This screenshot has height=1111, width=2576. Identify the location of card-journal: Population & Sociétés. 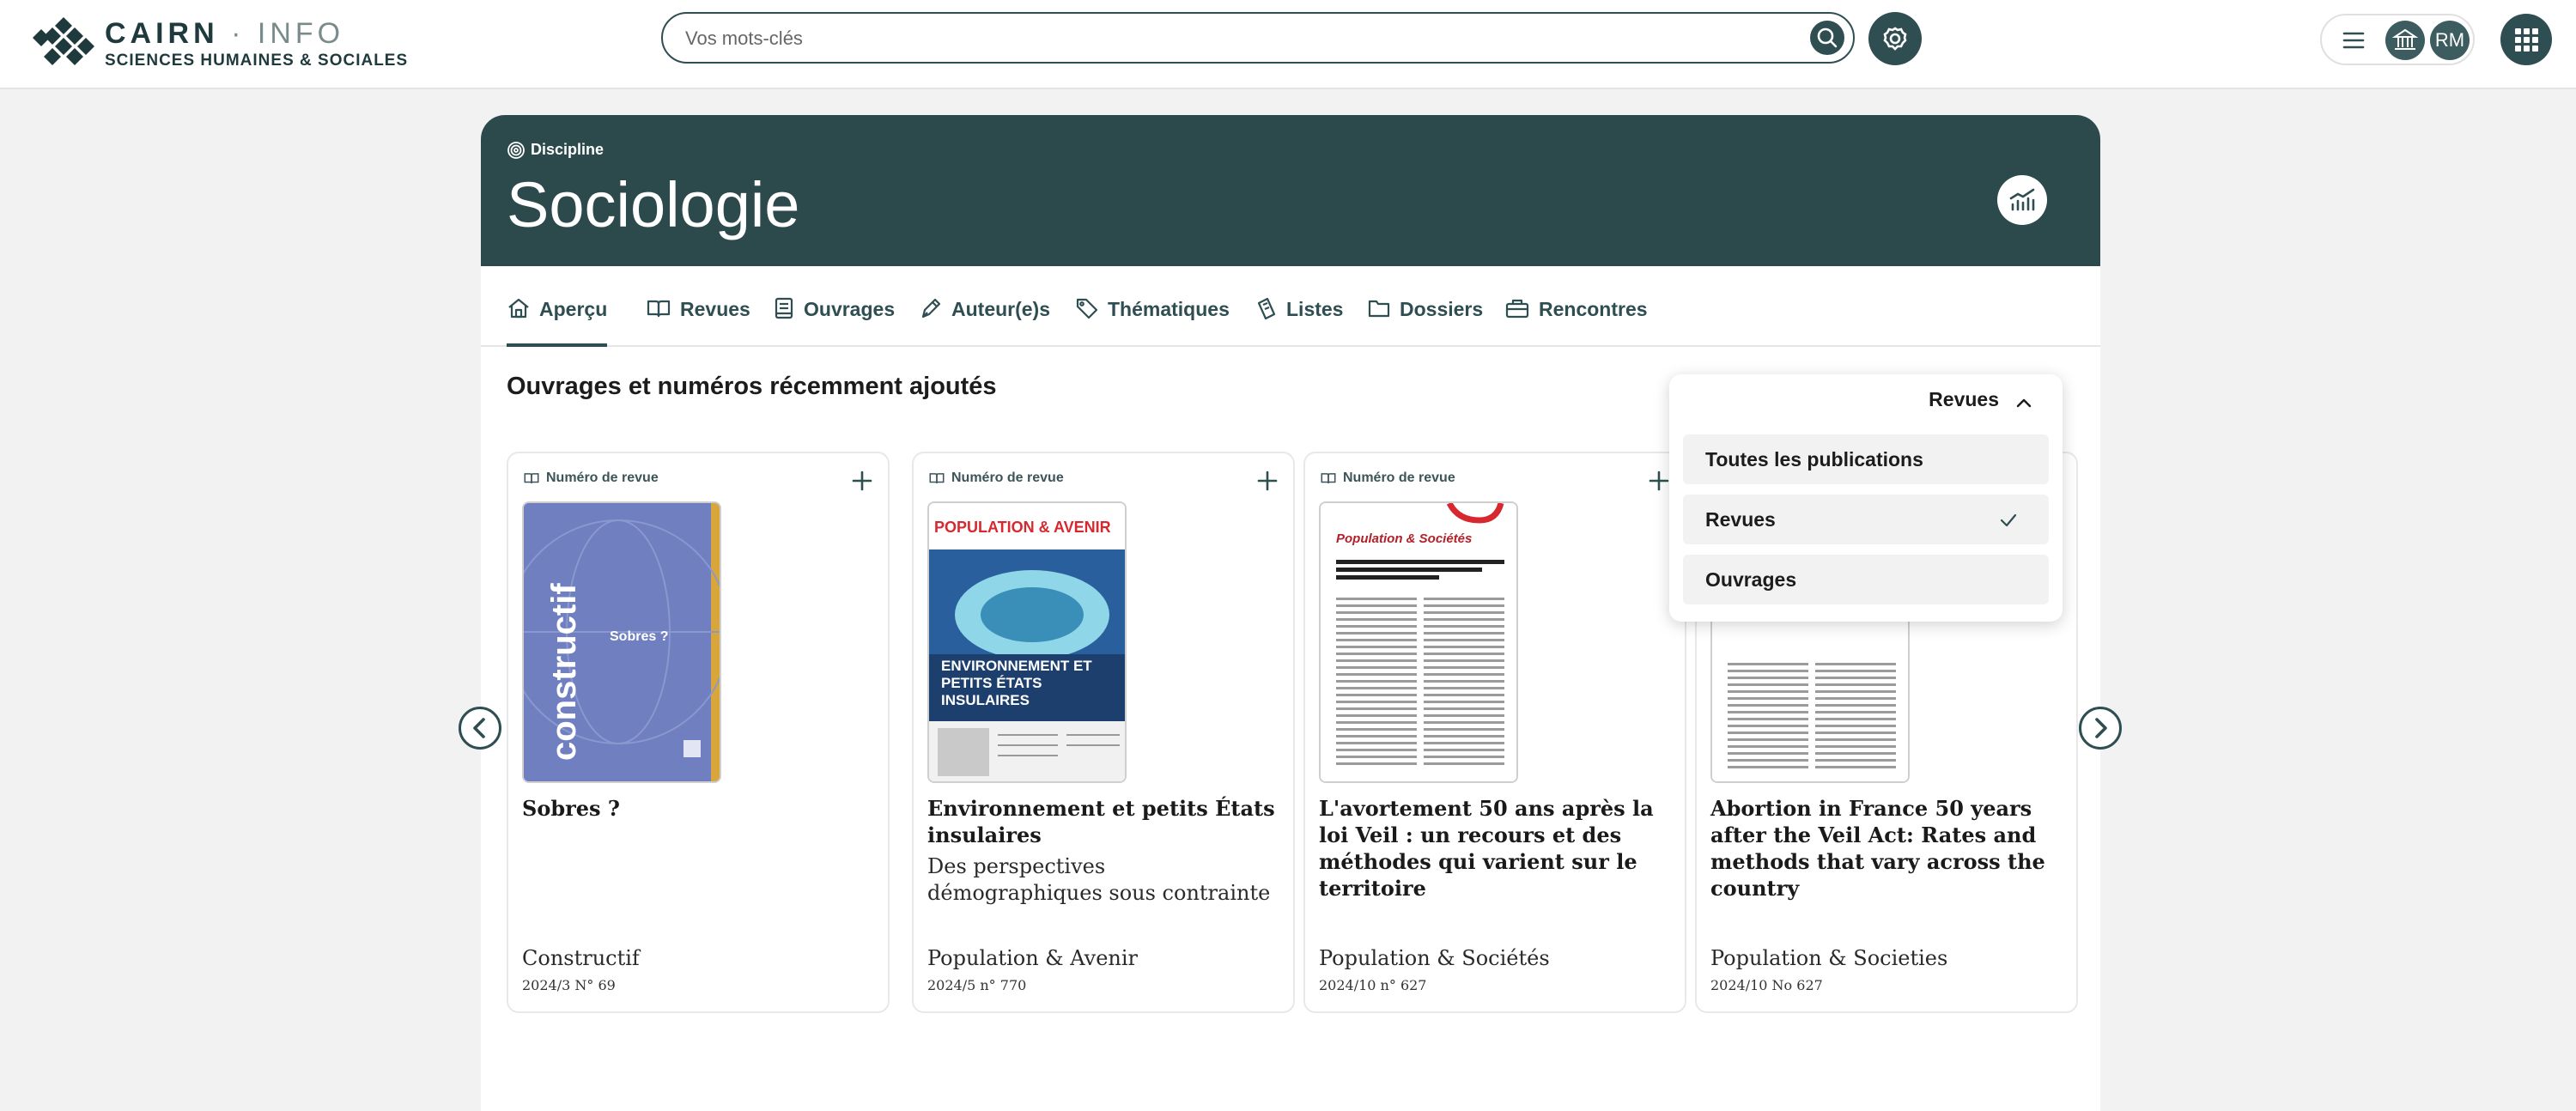
(1434, 958).